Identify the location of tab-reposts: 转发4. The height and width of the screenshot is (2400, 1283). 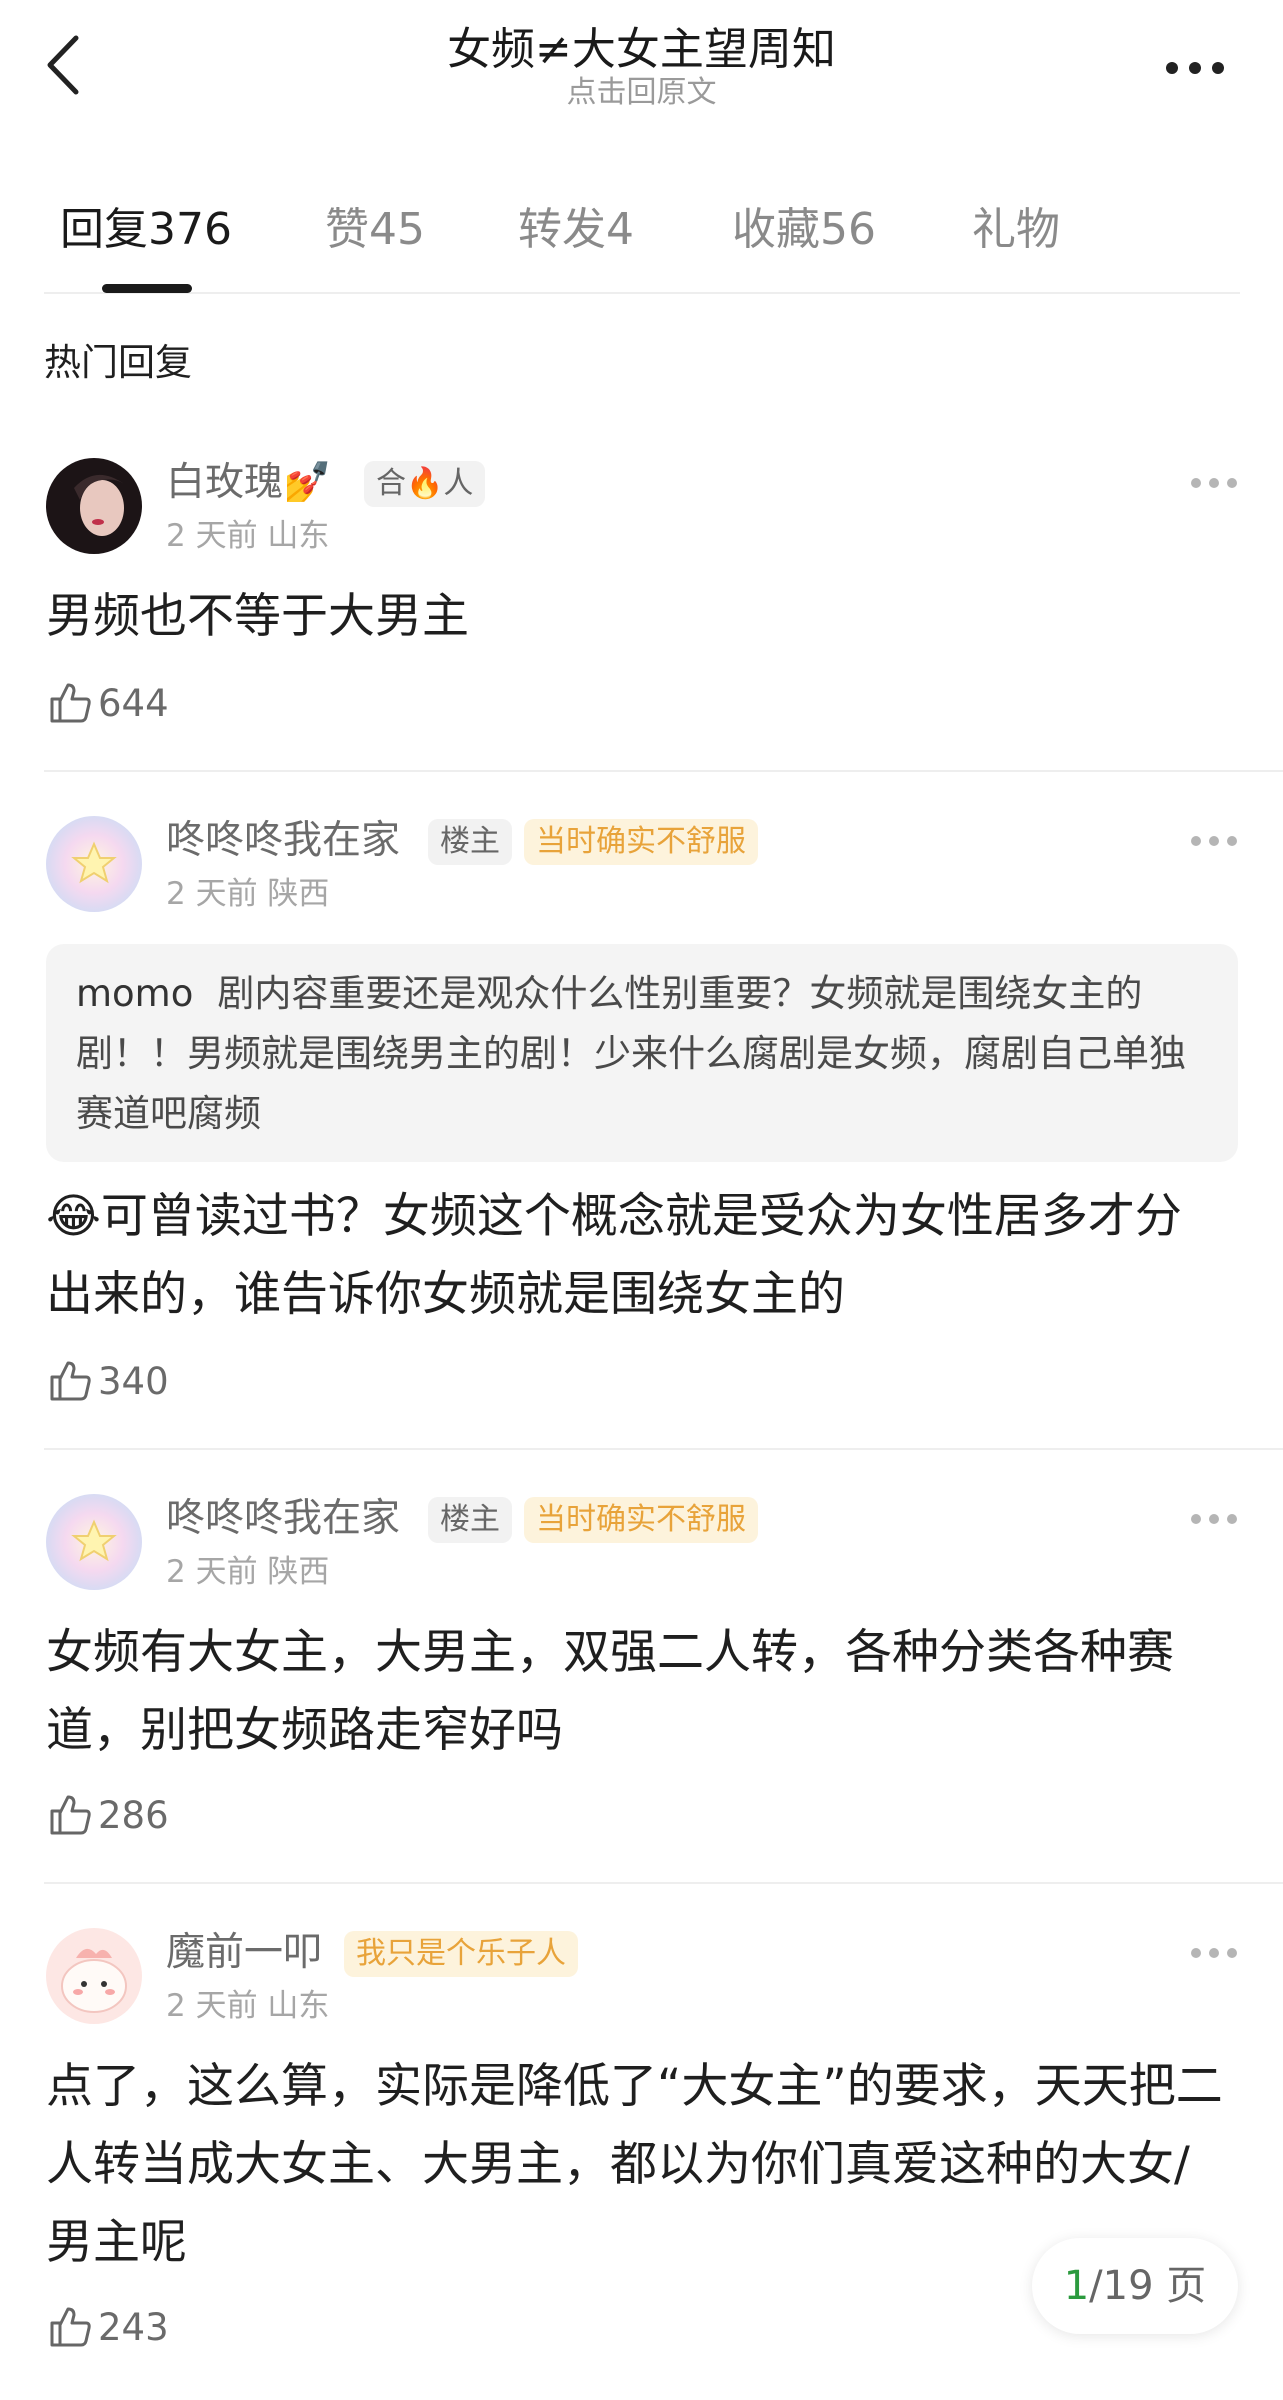
(576, 230).